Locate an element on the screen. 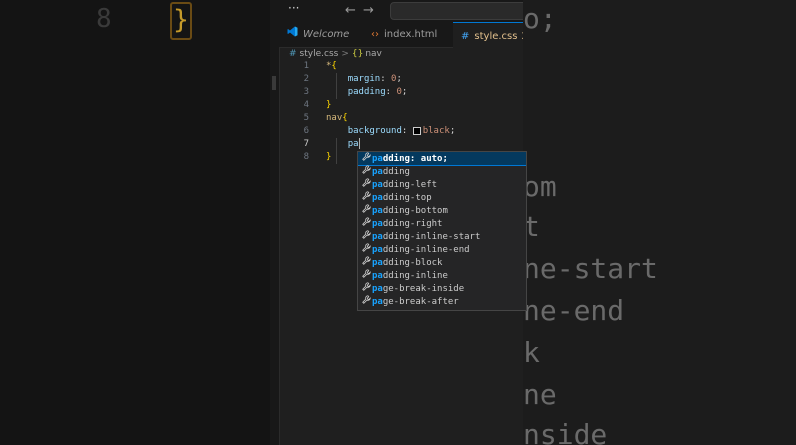 This screenshot has width=796, height=445. suggestion-item: padding-left is located at coordinates (442, 184).